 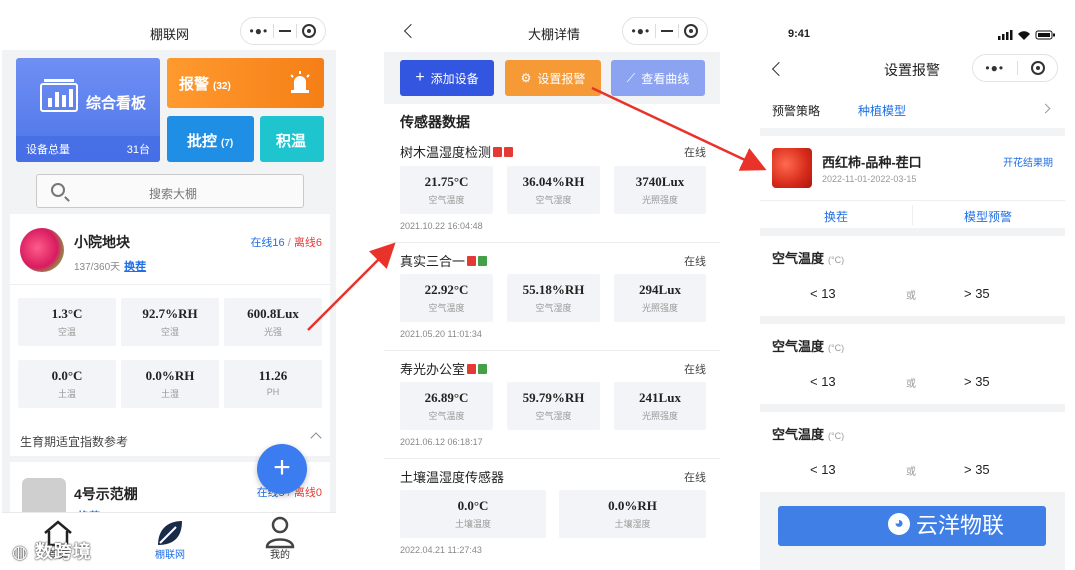 I want to click on add-plot-button: +, so click(x=282, y=469).